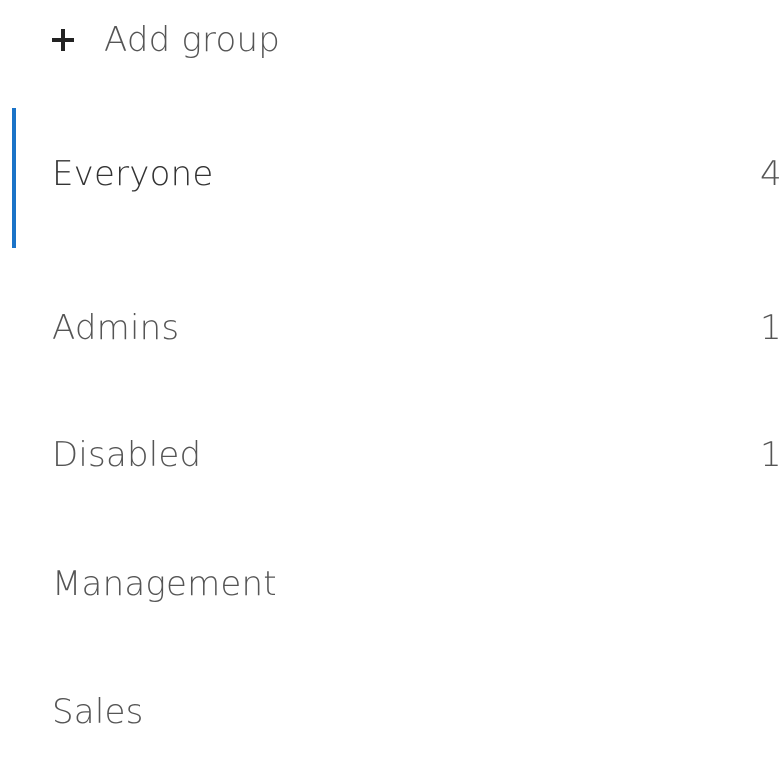 Image resolution: width=784 pixels, height=765 pixels. What do you see at coordinates (164, 584) in the screenshot?
I see `group-name: Management` at bounding box center [164, 584].